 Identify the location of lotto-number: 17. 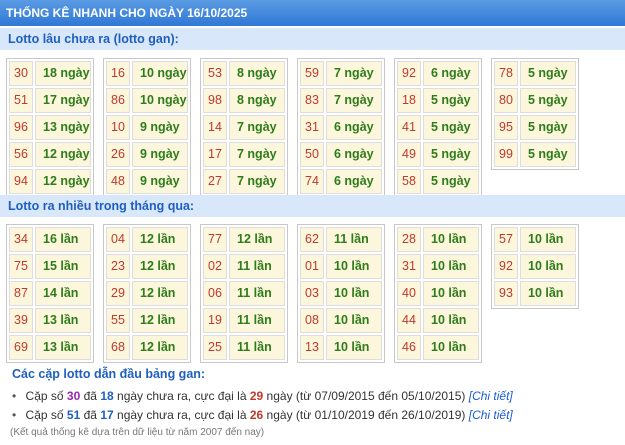
(215, 154).